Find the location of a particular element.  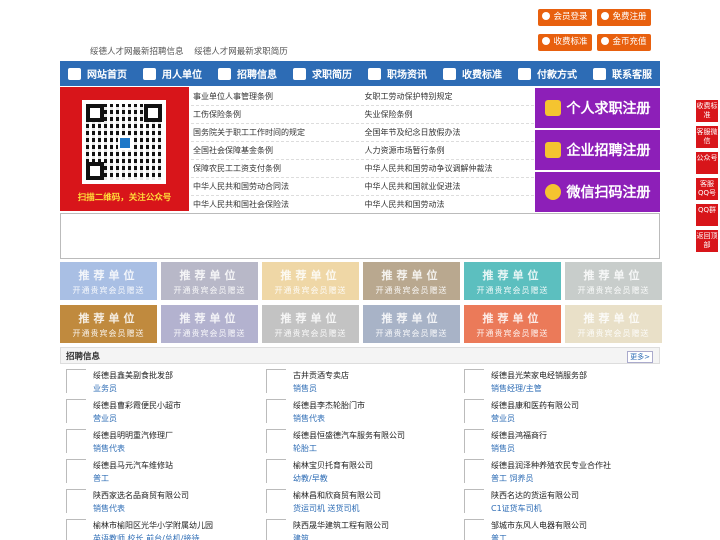

company-link: 榆林昌和欣商贸有限公司 is located at coordinates (337, 495).